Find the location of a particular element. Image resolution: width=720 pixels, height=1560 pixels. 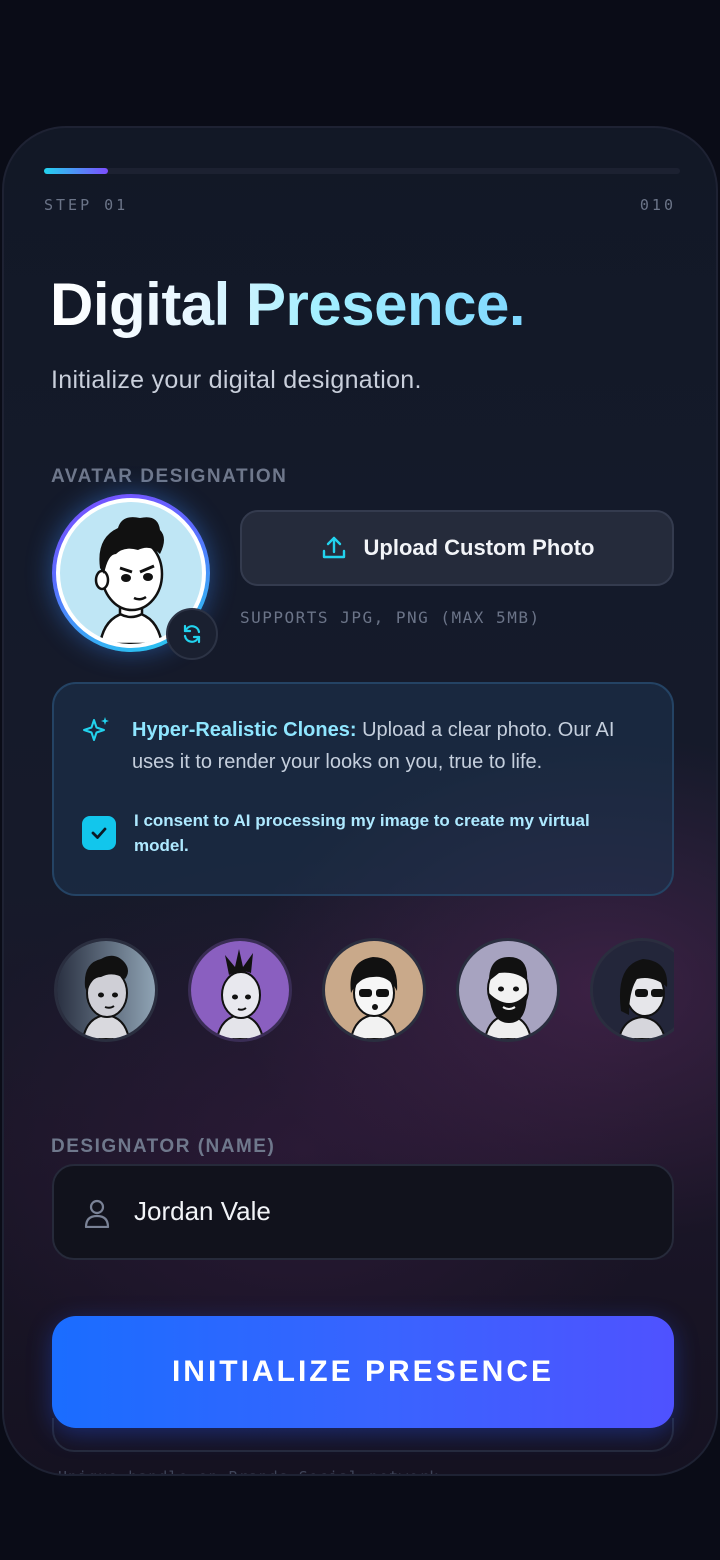

sparkle-icon is located at coordinates (96, 729).